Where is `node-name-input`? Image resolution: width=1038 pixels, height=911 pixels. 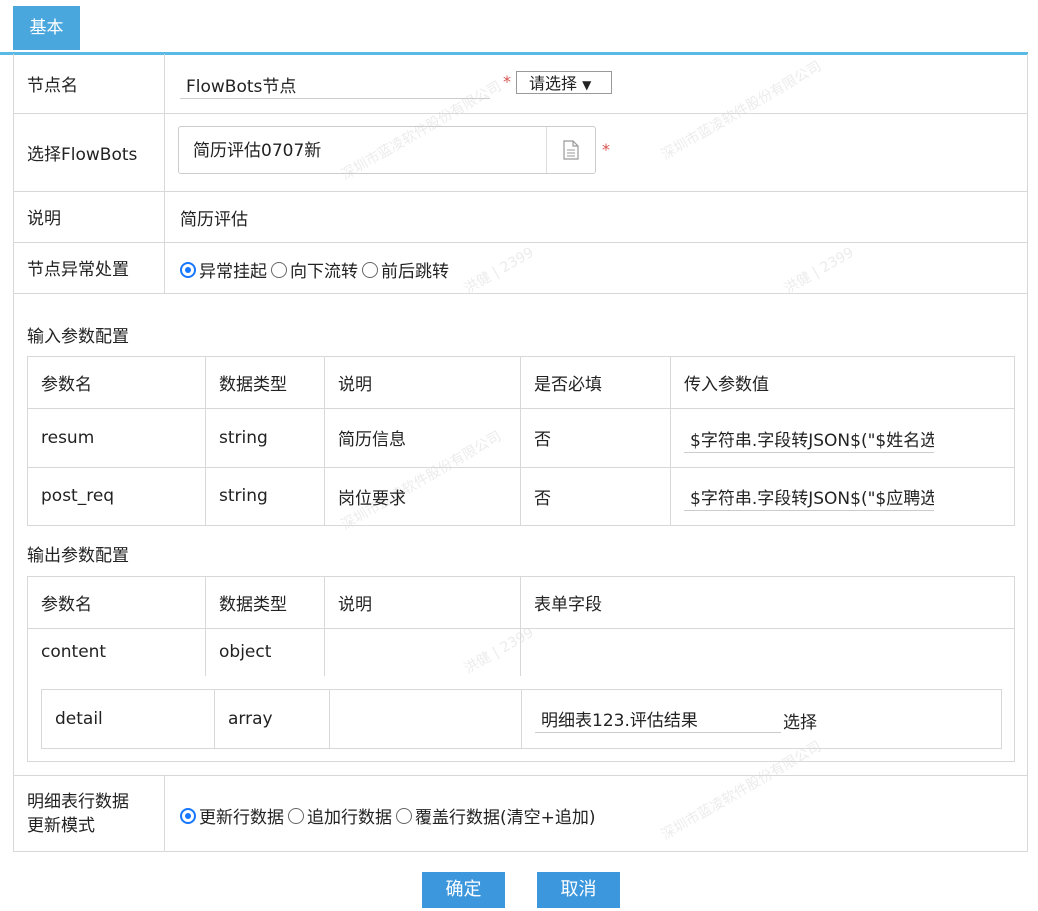 node-name-input is located at coordinates (335, 84).